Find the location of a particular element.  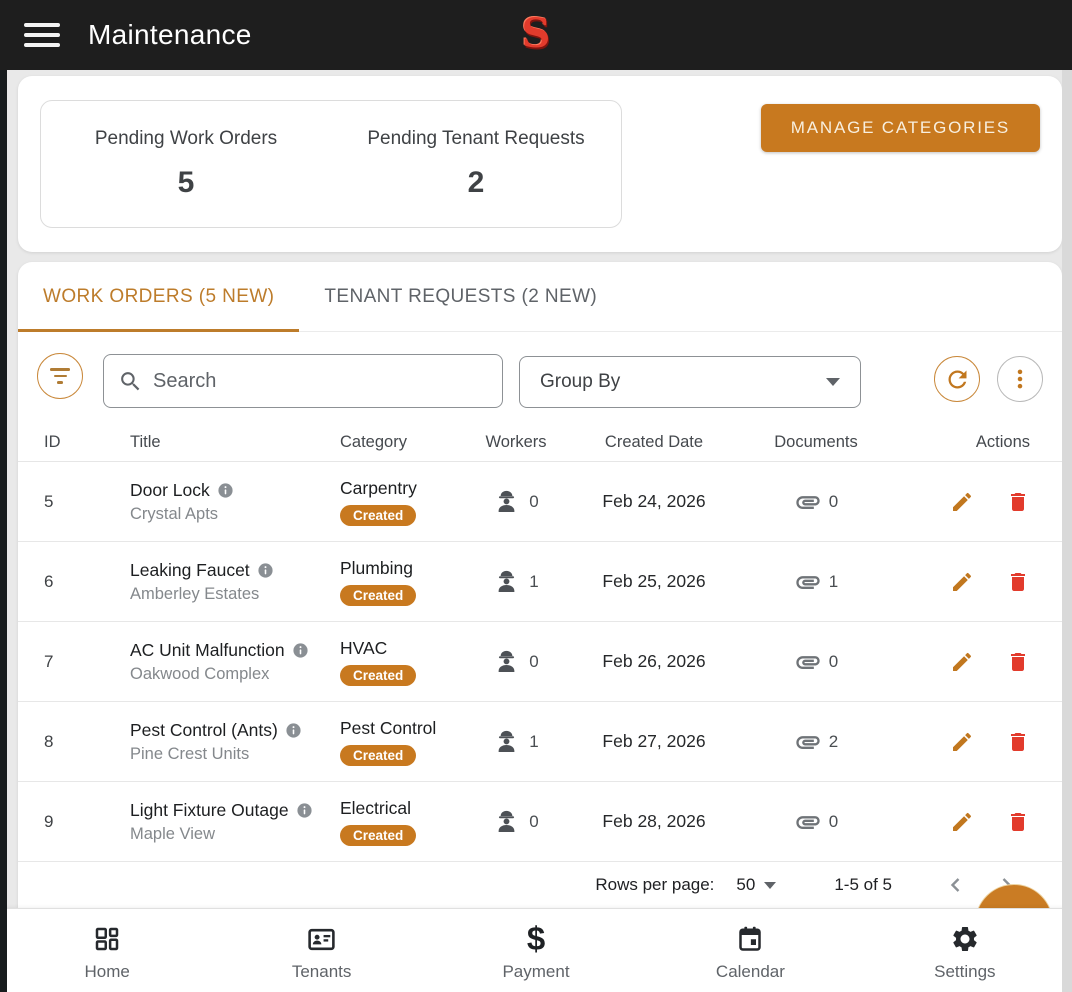

nav-label: Calendar is located at coordinates (750, 971).